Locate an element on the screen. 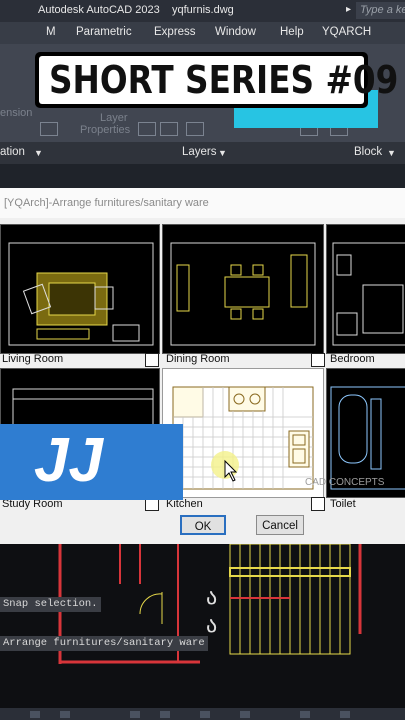 This screenshot has width=405, height=720. command-history-line: Snap selection. is located at coordinates (50, 604).